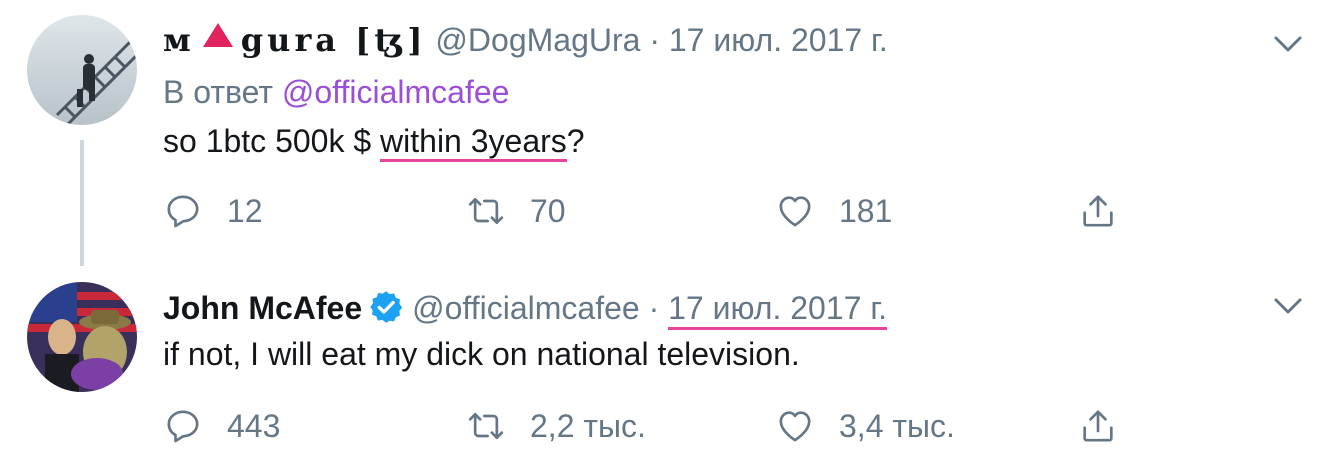 This screenshot has height=469, width=1330. What do you see at coordinates (588, 425) in the screenshot?
I see `retweet-count: 2,2 тыс.` at bounding box center [588, 425].